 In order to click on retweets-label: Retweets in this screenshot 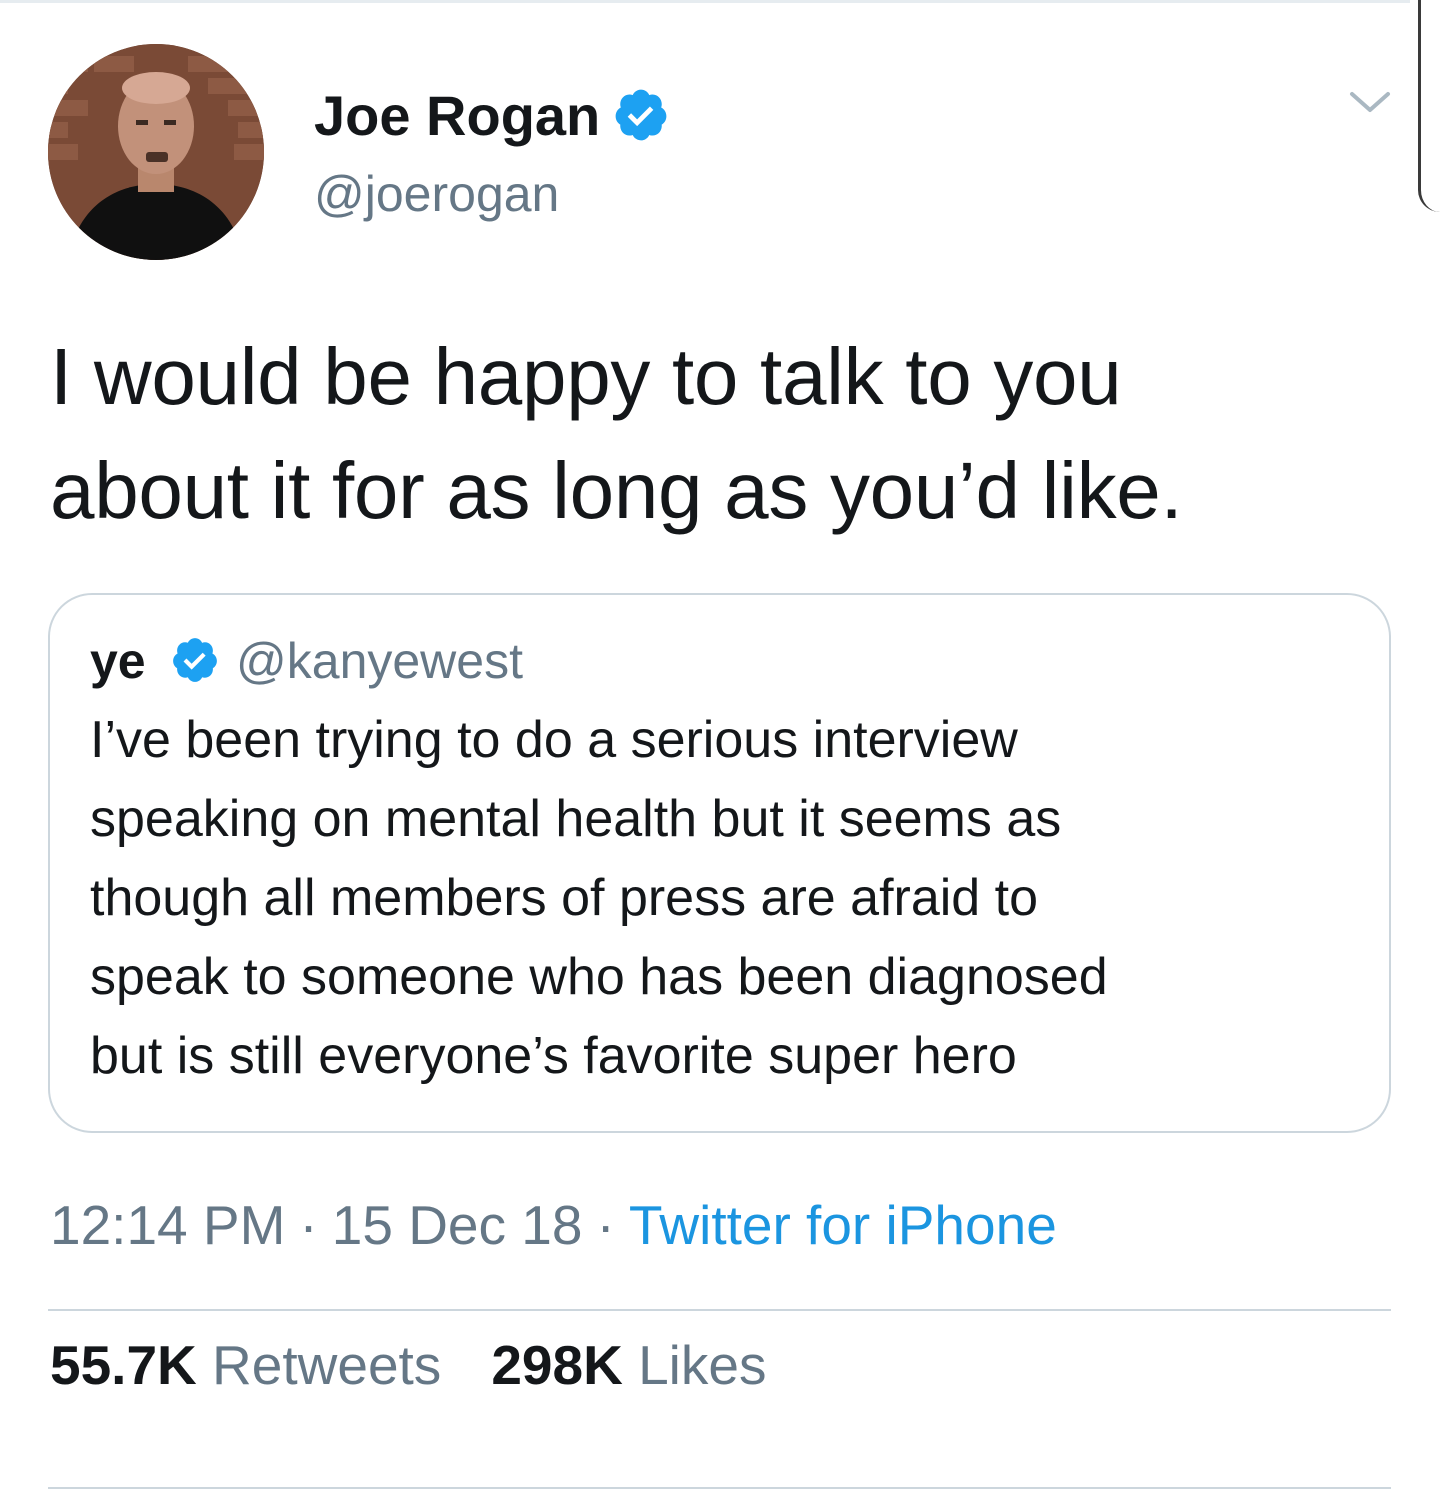, I will do `click(327, 1365)`.